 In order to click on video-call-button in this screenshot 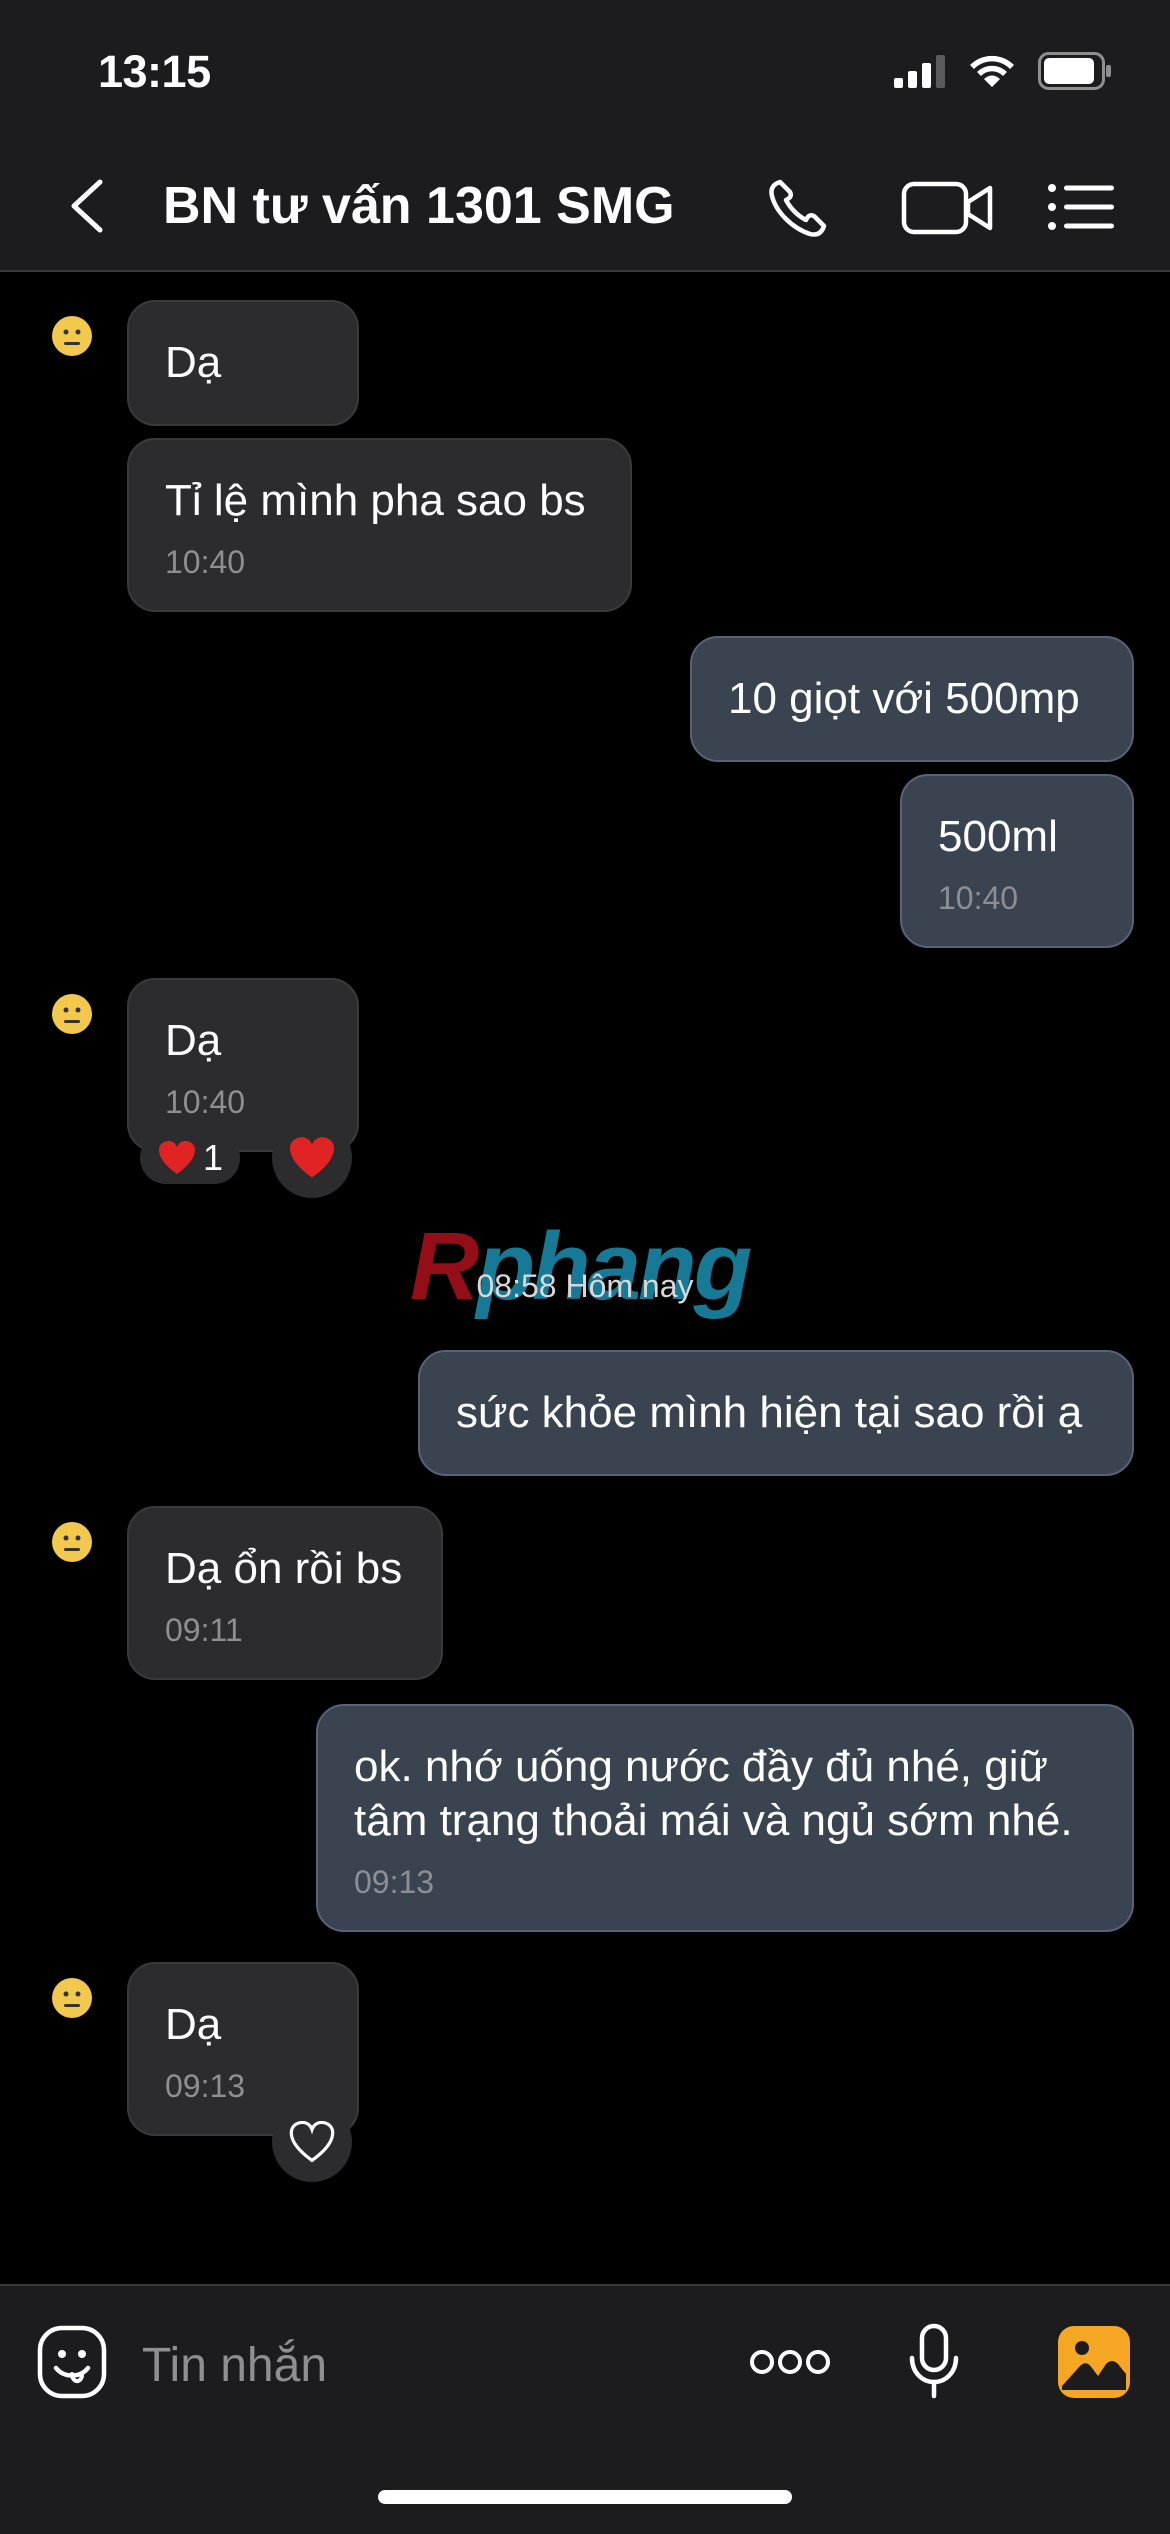, I will do `click(948, 207)`.